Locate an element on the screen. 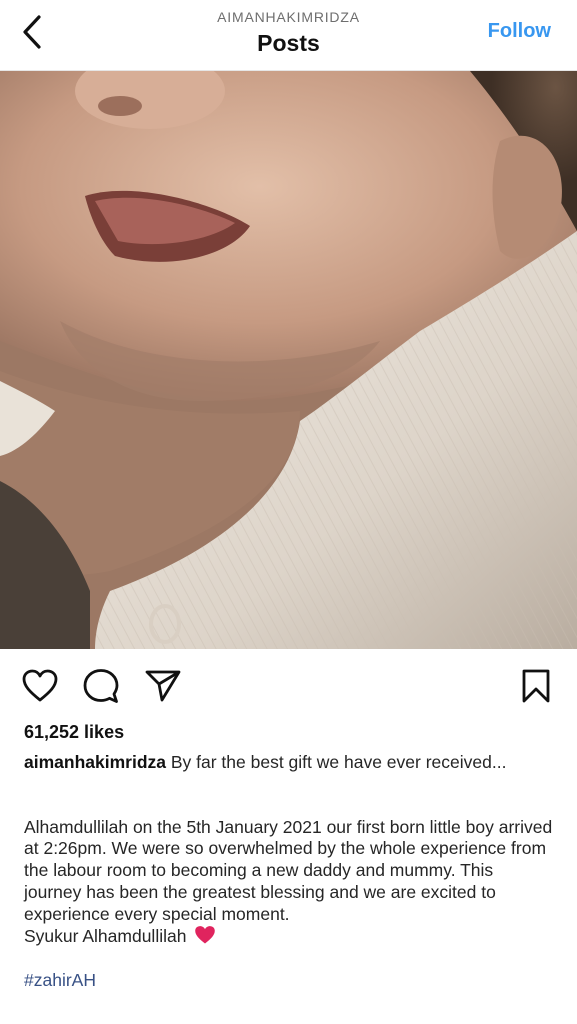 This screenshot has width=577, height=1024. caption-syukur-line: Syukur Alhamdullilah is located at coordinates (289, 936).